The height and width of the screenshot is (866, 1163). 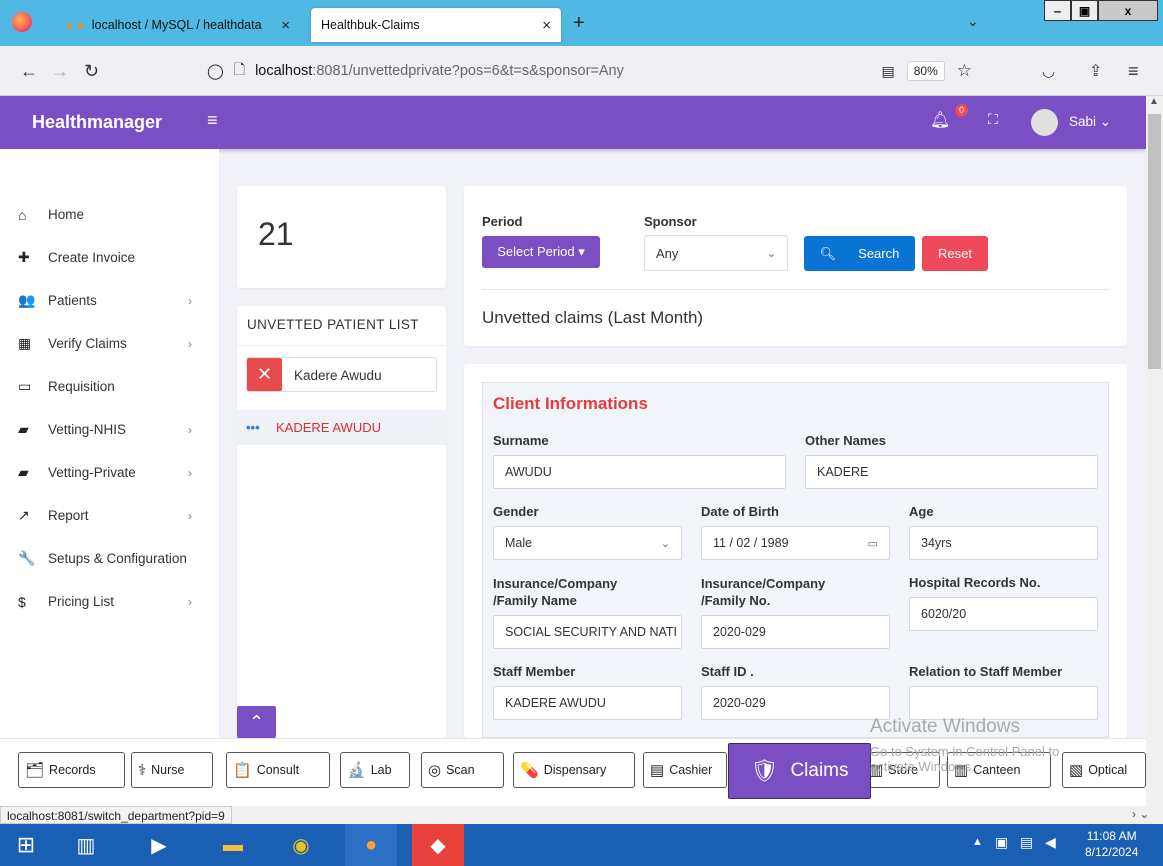 What do you see at coordinates (159, 845) in the screenshot?
I see `powershell-icon: ▶` at bounding box center [159, 845].